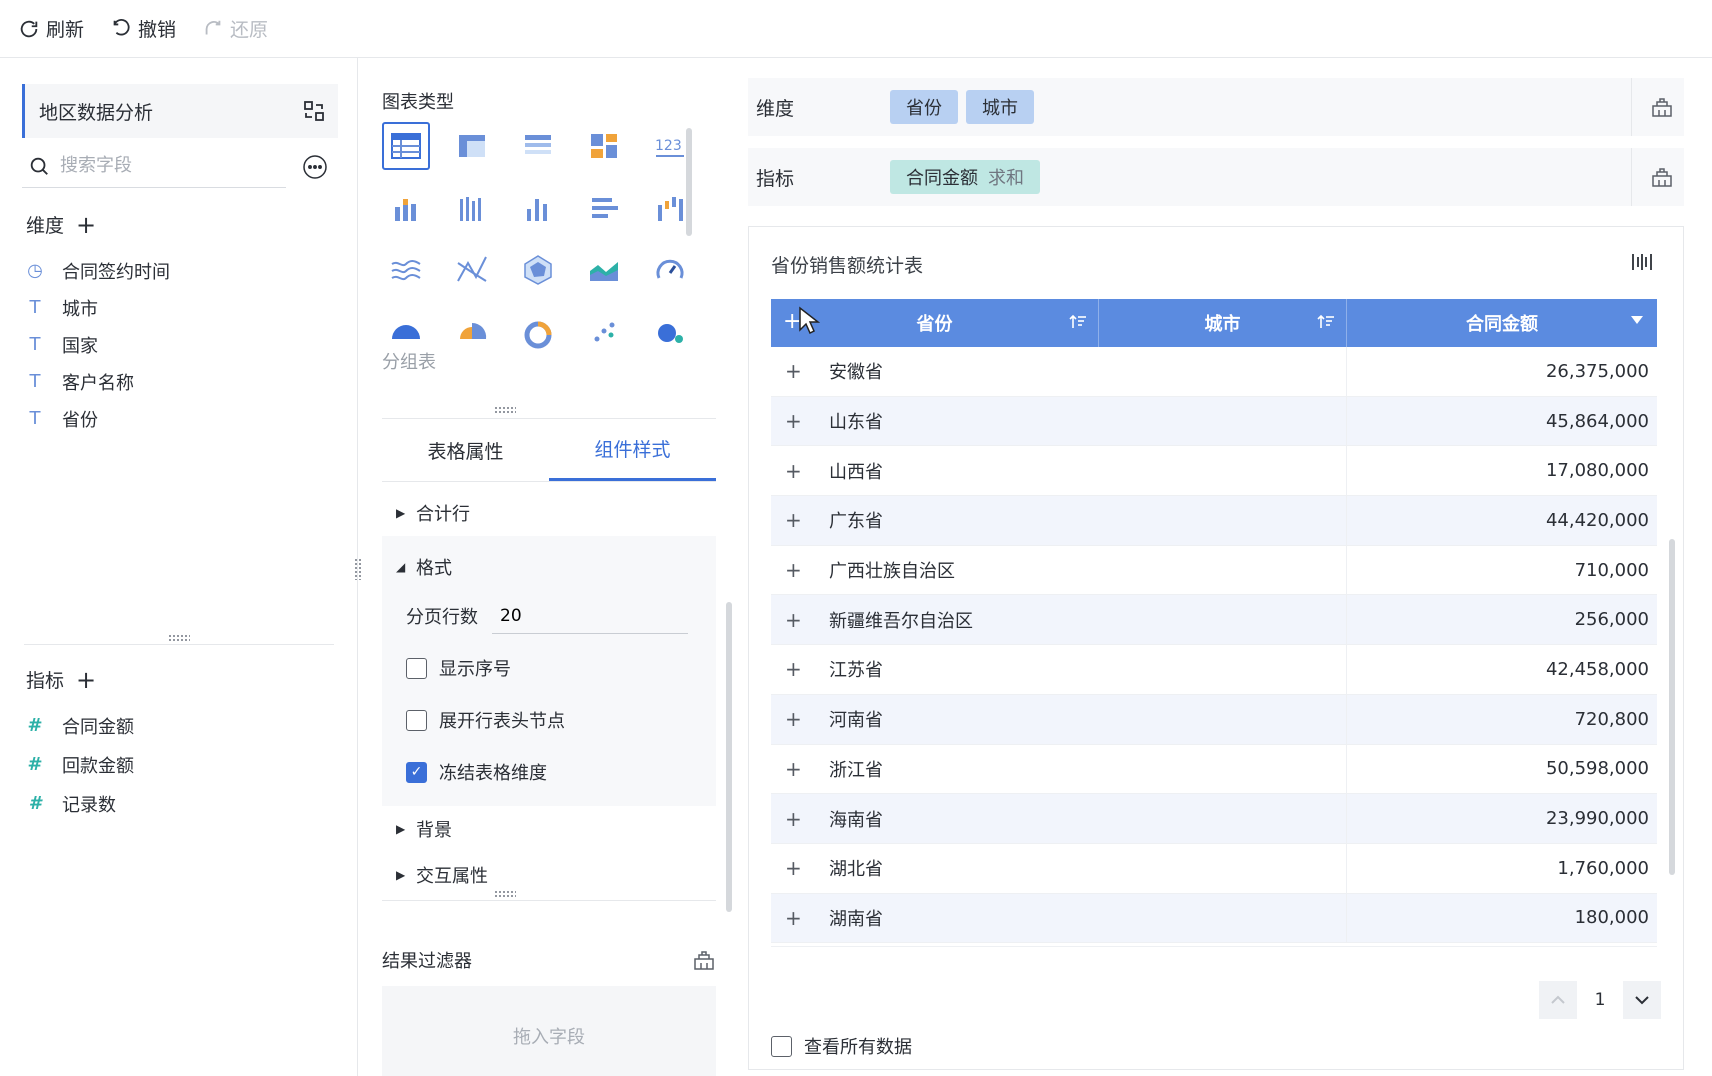  Describe the element at coordinates (121, 26) in the screenshot. I see `undo-icon` at that location.